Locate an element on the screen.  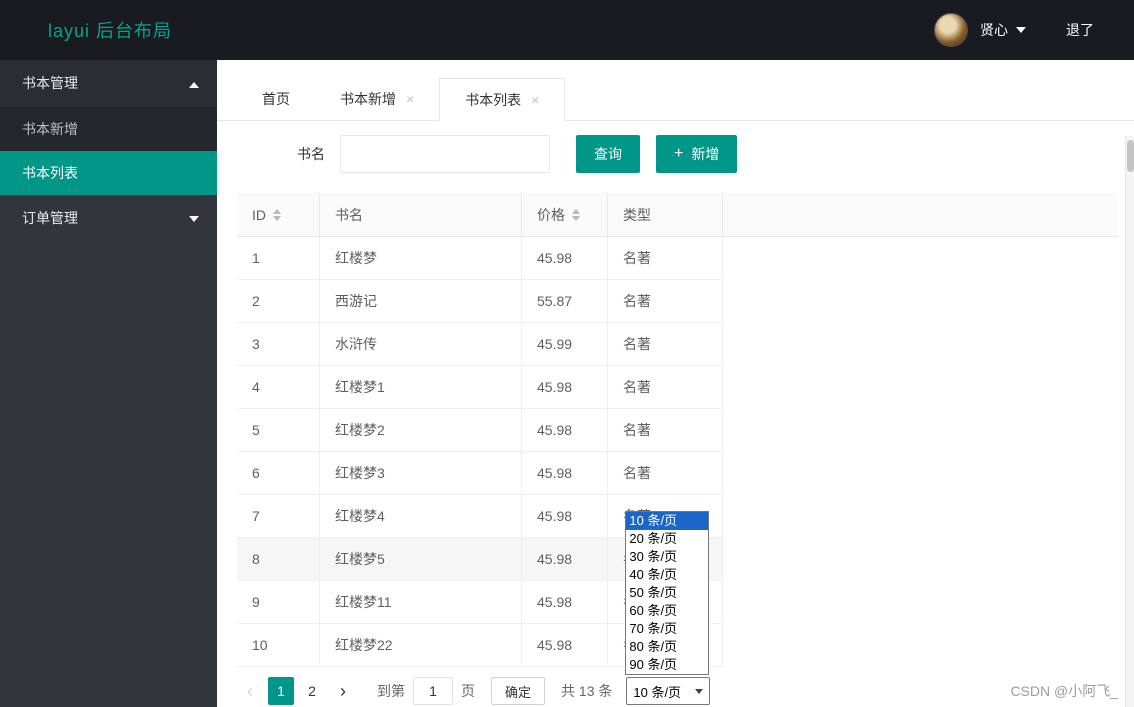
page-size-option: 10 条/页 is located at coordinates (667, 521).